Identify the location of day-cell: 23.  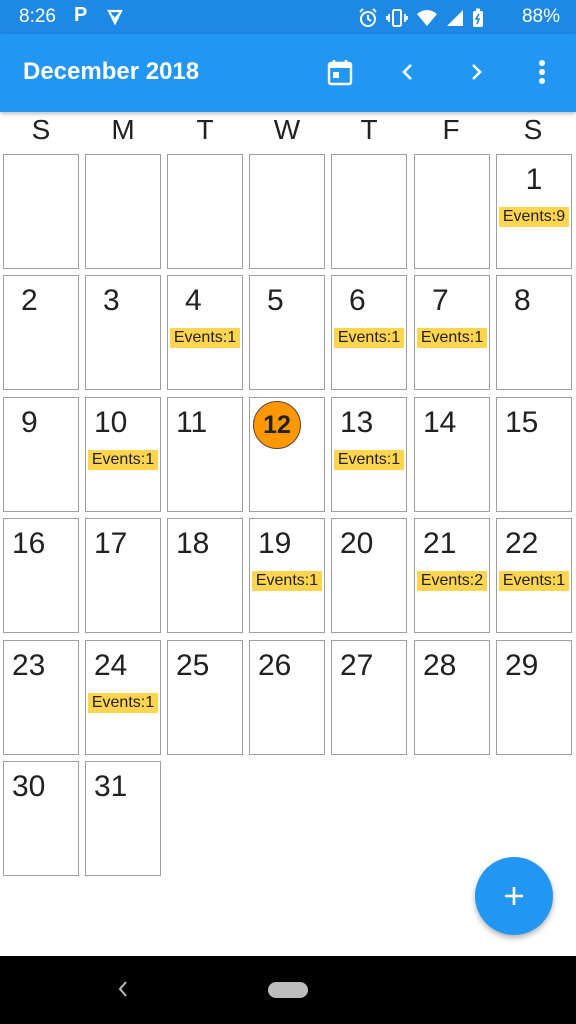
(41, 697).